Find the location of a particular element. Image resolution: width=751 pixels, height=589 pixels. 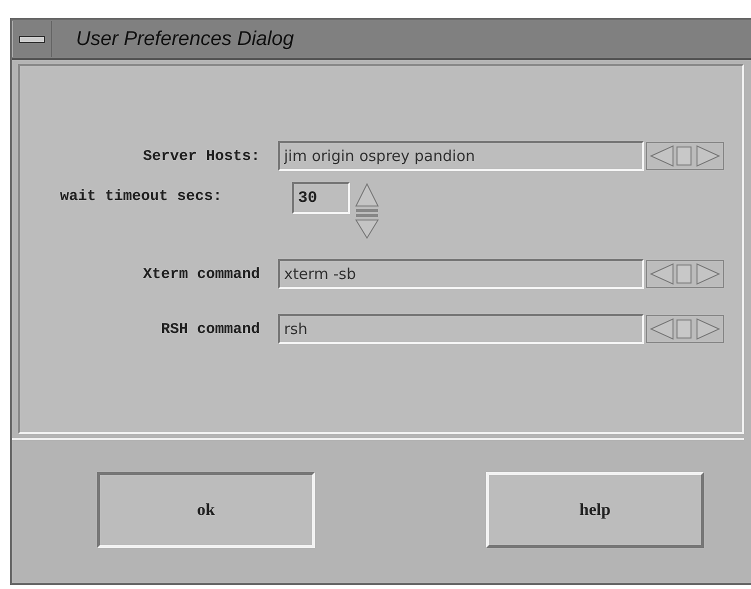

text-field: jim origin osprey pandion is located at coordinates (461, 156).